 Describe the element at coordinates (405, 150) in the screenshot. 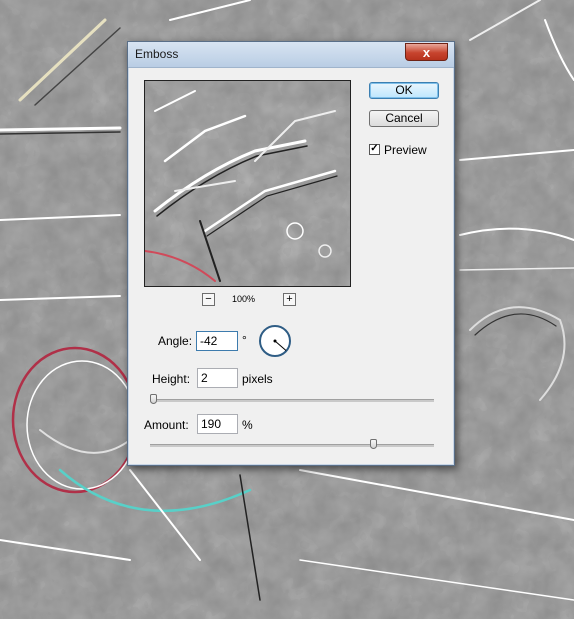

I see `preview-label: Preview` at that location.